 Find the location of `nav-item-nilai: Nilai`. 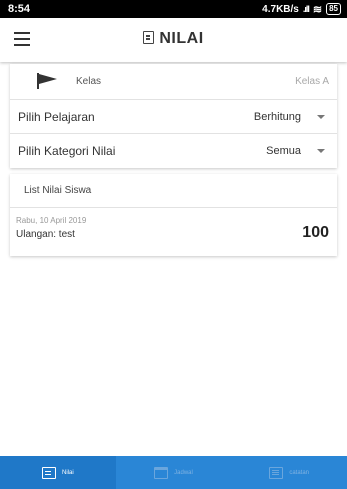

nav-item-nilai: Nilai is located at coordinates (58, 472).